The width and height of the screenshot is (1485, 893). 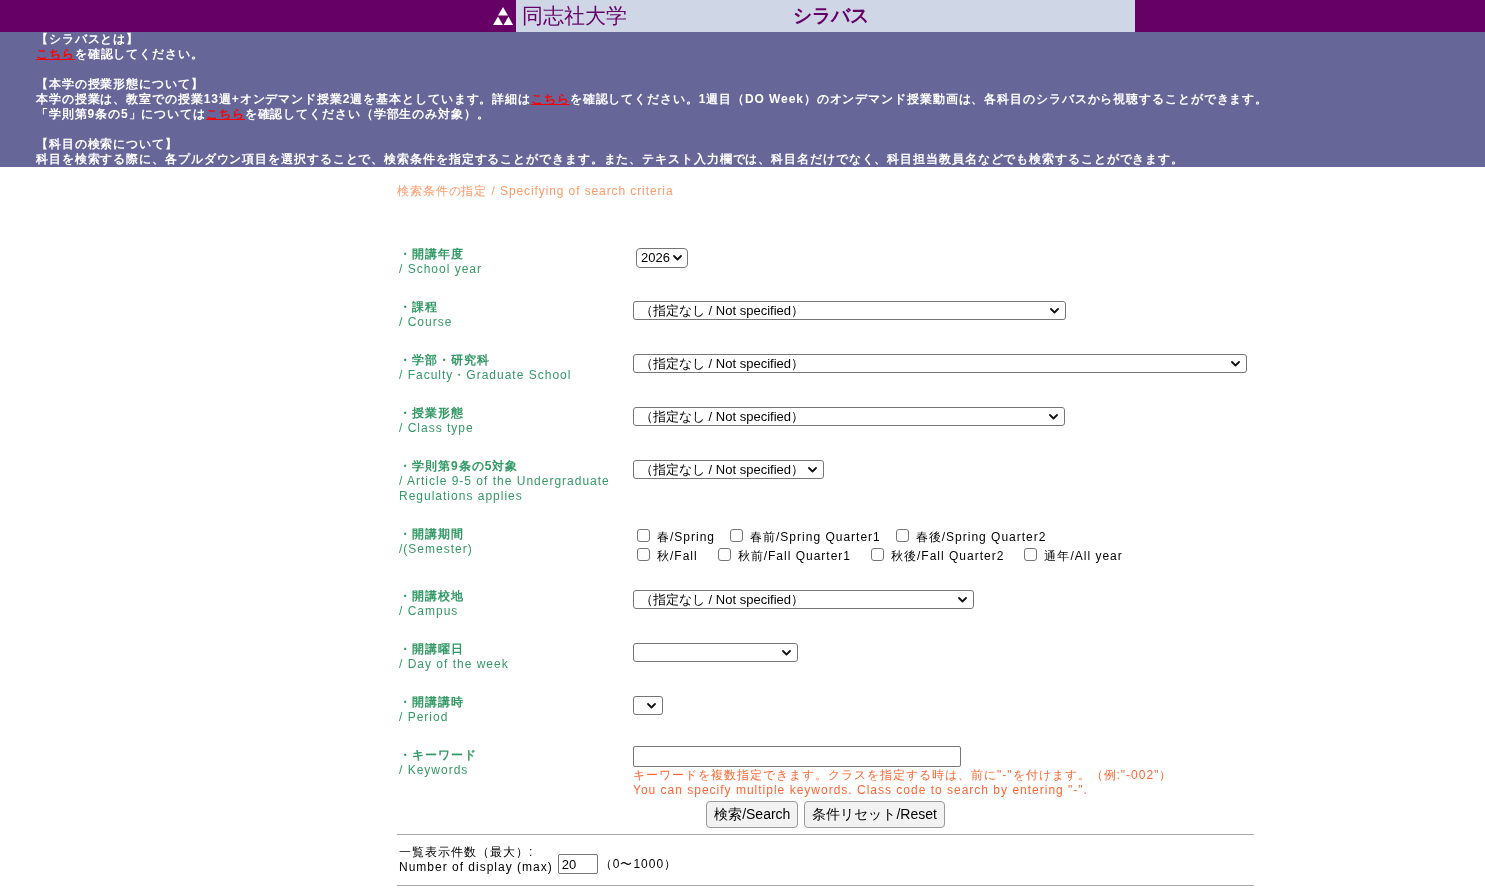 What do you see at coordinates (431, 254) in the screenshot?
I see `field-label: ・開講年度` at bounding box center [431, 254].